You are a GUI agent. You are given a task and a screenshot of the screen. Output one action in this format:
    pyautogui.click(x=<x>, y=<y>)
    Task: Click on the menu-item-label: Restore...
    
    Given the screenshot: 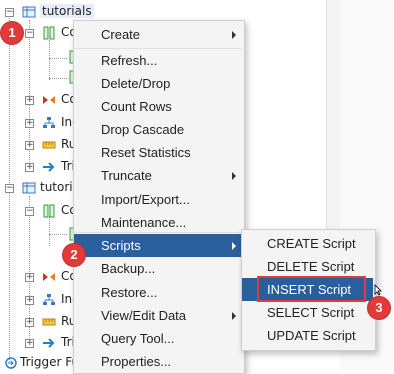 What is the action you would take?
    pyautogui.click(x=129, y=292)
    